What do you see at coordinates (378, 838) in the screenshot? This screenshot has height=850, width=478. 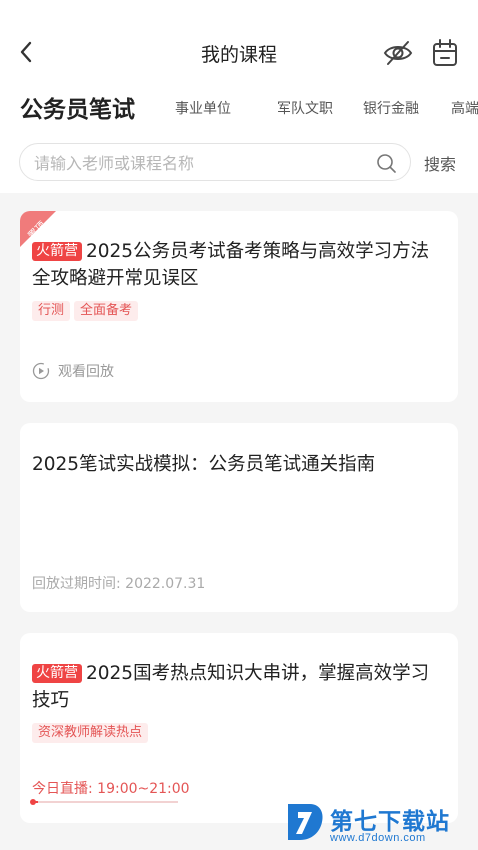 I see `watermark-url: www.d7down.com` at bounding box center [378, 838].